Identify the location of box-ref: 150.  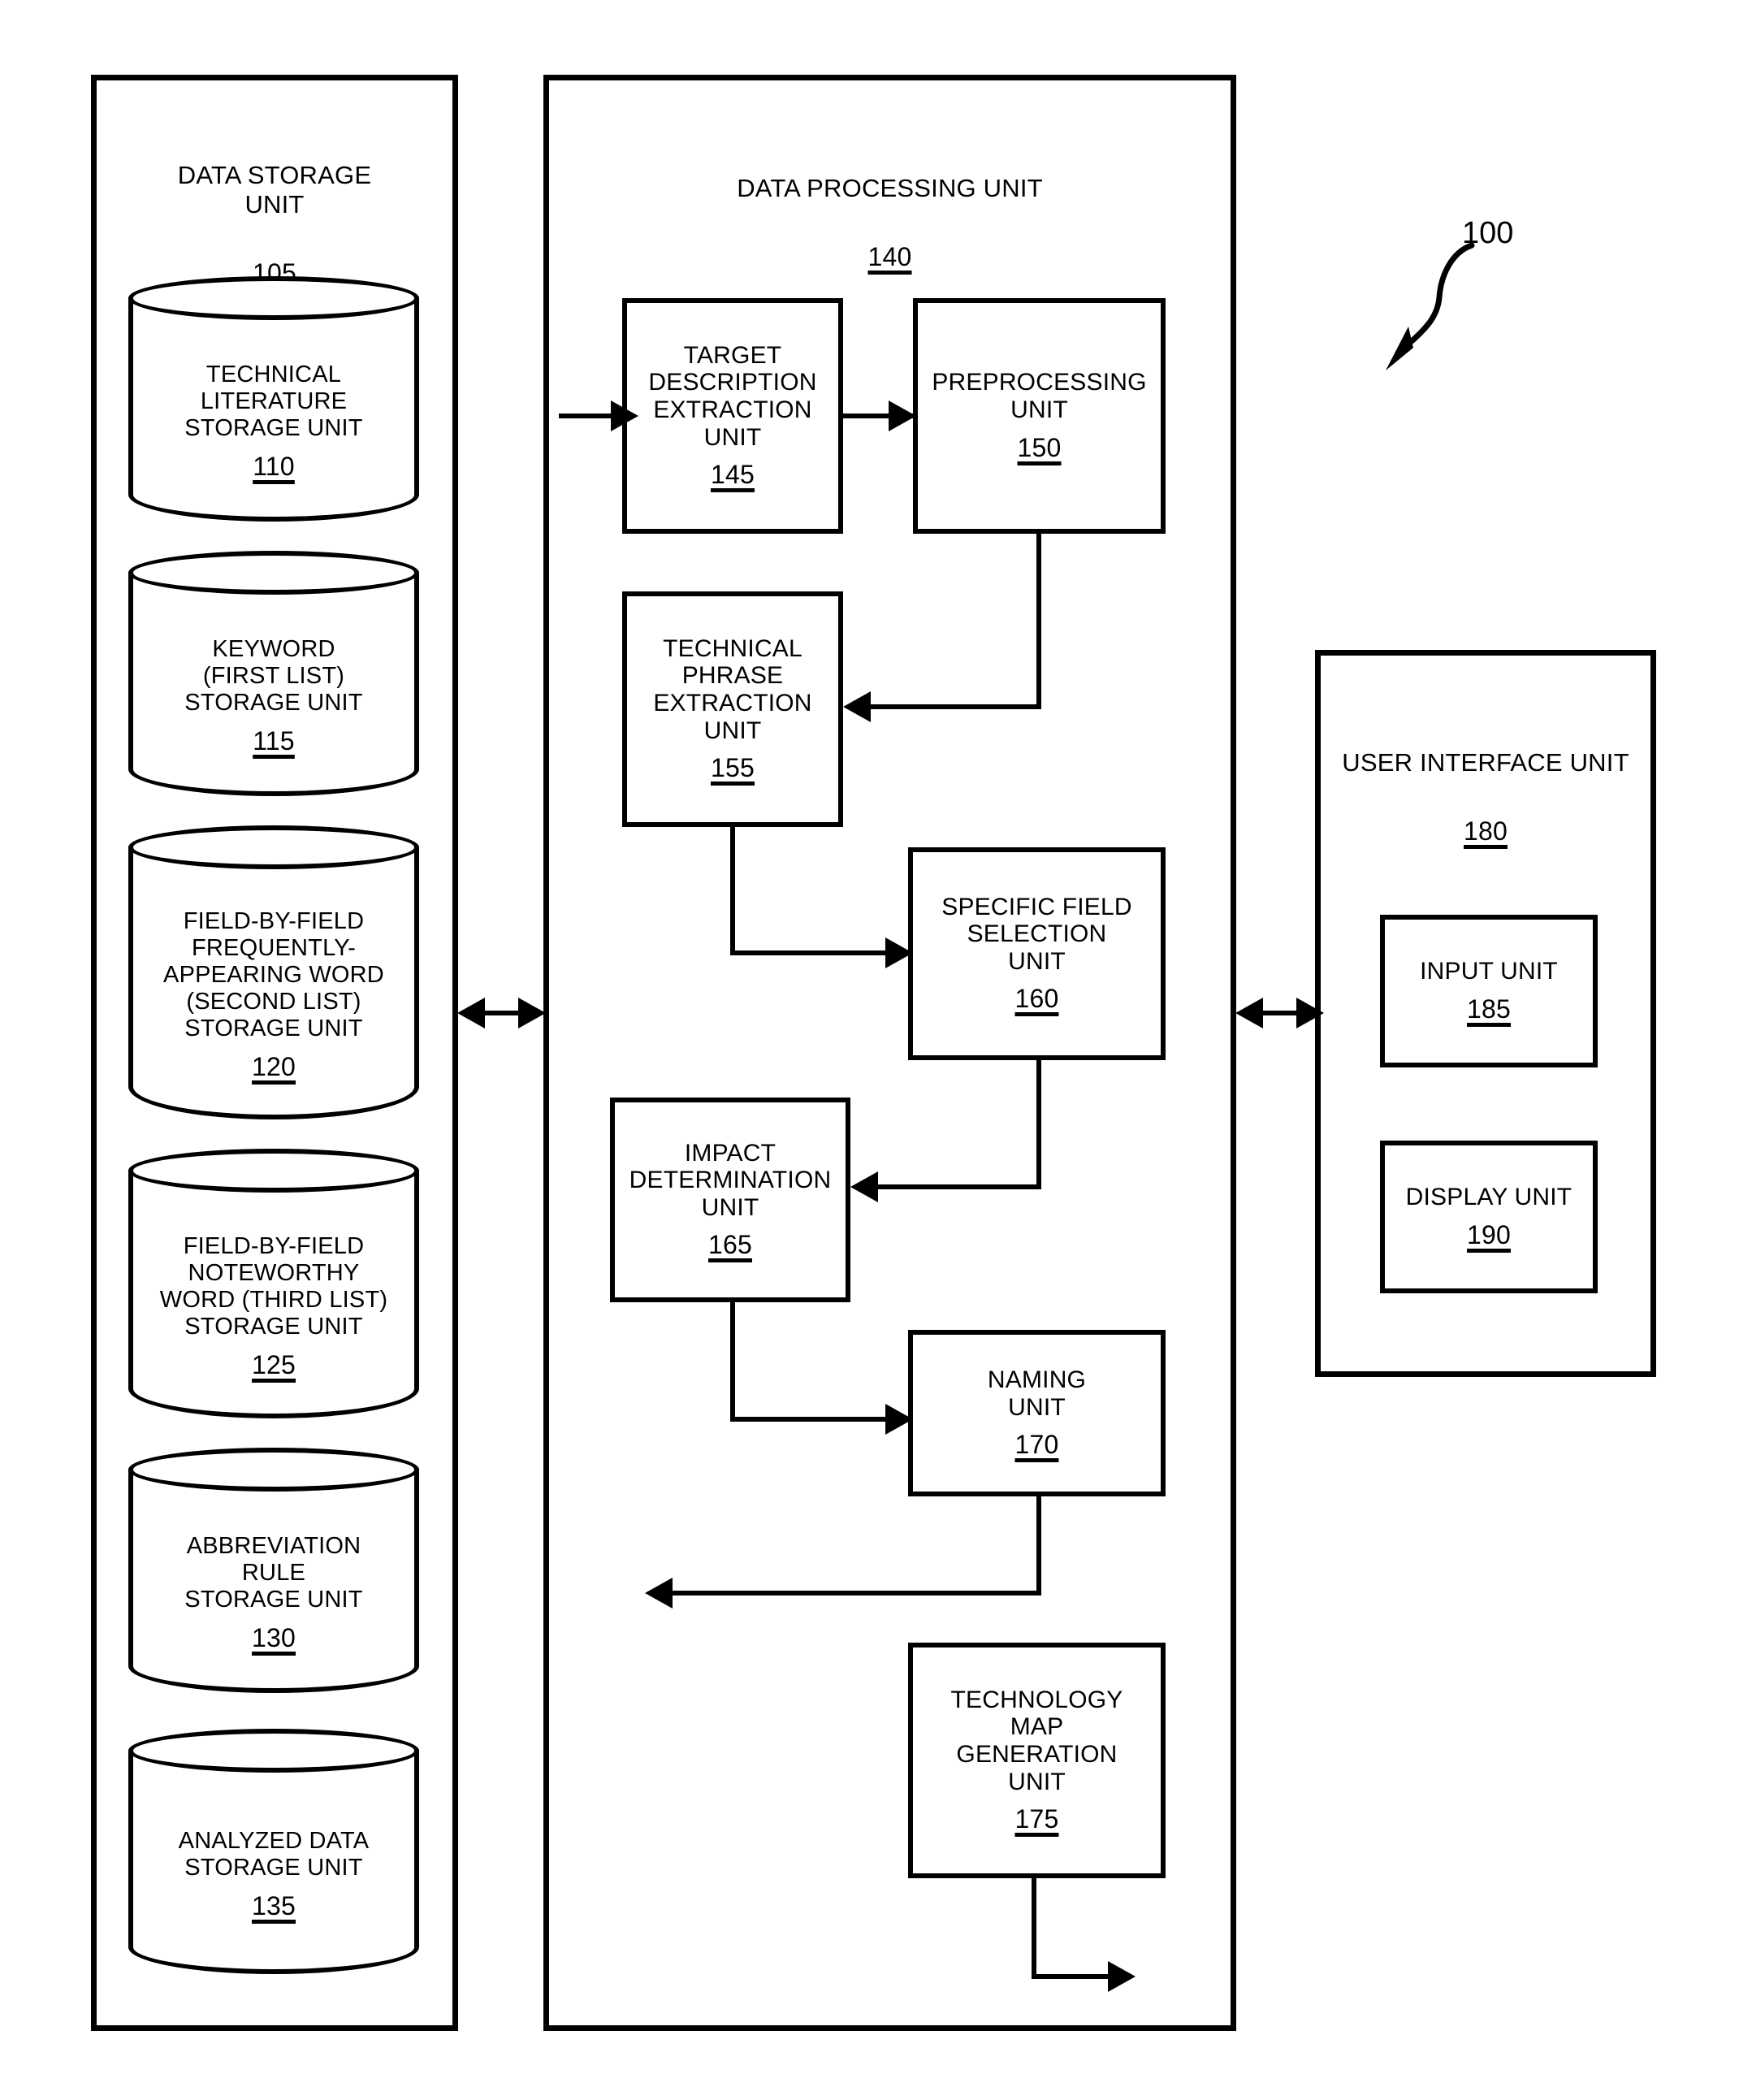
(1039, 447).